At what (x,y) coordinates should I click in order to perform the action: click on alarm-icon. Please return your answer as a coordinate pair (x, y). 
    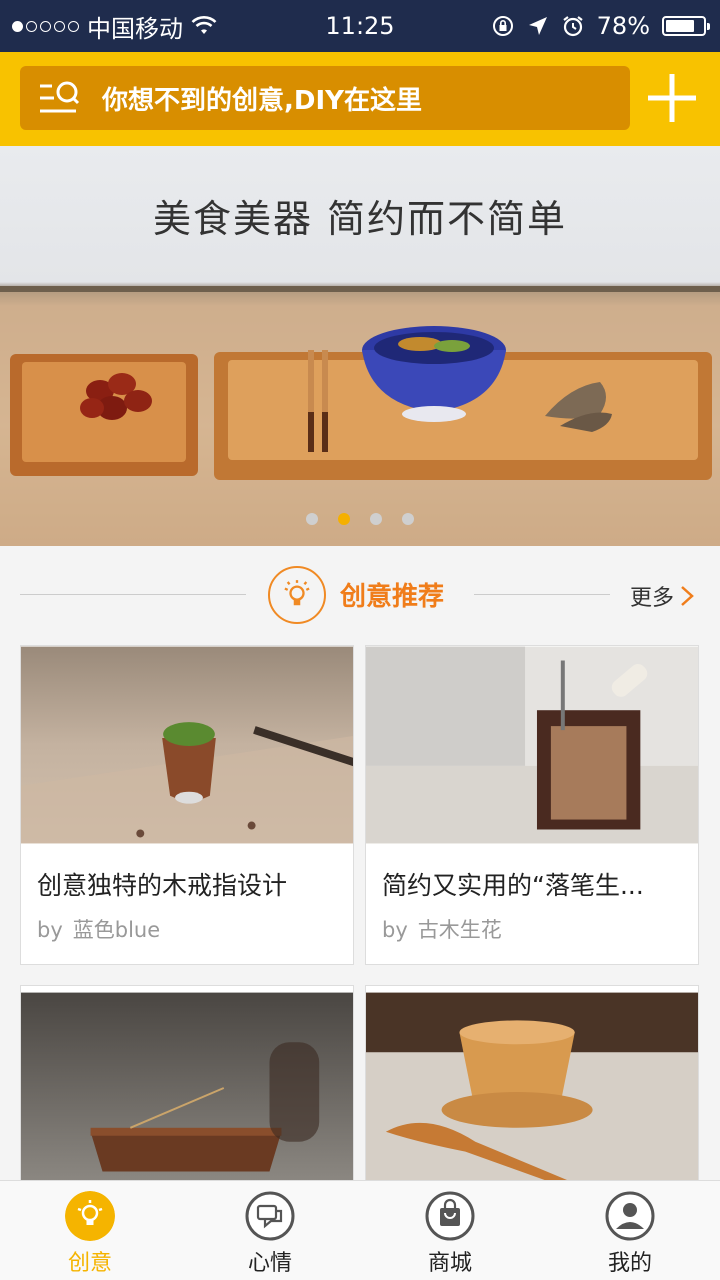
    Looking at the image, I should click on (572, 26).